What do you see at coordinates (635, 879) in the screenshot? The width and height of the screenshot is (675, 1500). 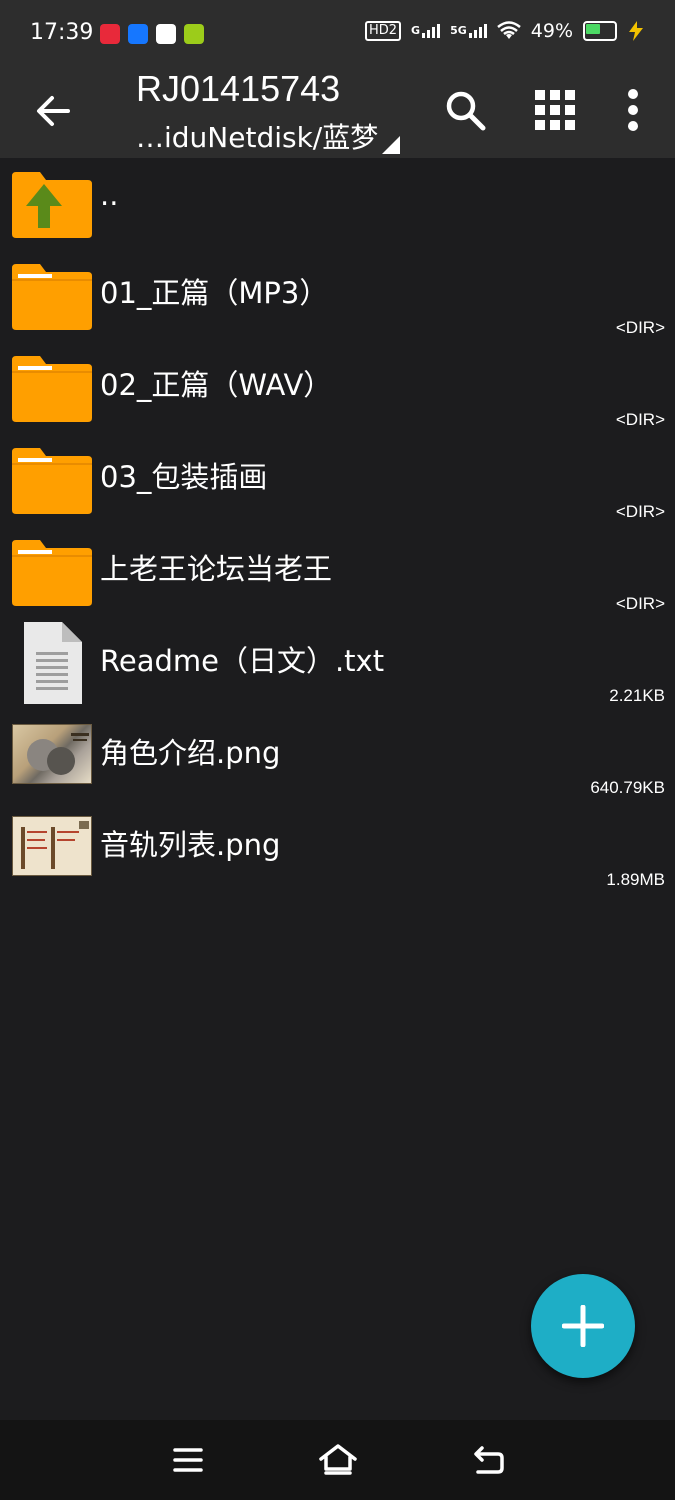 I see `file-meta: 1.89MB` at bounding box center [635, 879].